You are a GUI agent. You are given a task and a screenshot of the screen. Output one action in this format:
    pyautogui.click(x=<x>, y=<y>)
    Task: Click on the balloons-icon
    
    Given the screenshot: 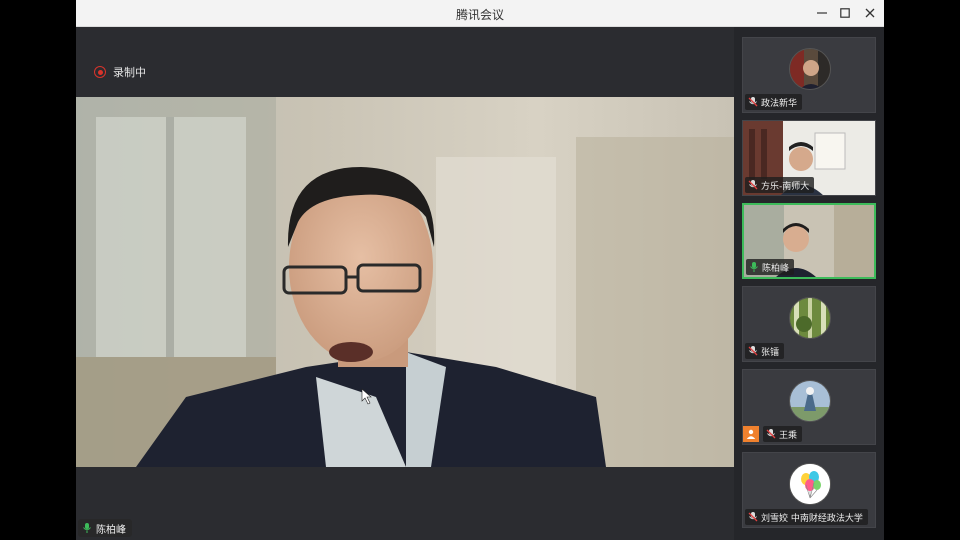 What is the action you would take?
    pyautogui.click(x=810, y=484)
    